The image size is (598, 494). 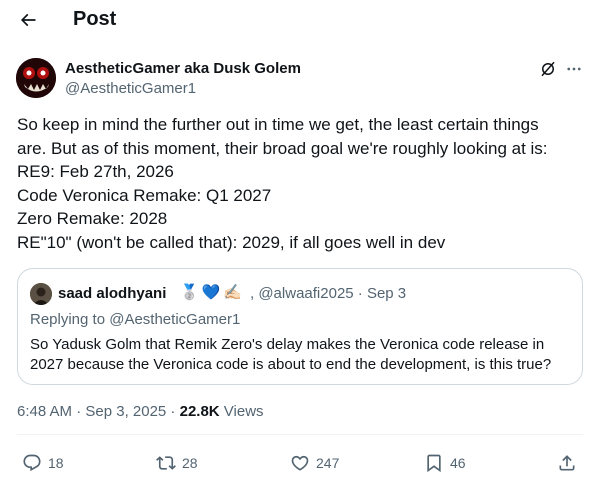 I want to click on divider, so click(x=300, y=434).